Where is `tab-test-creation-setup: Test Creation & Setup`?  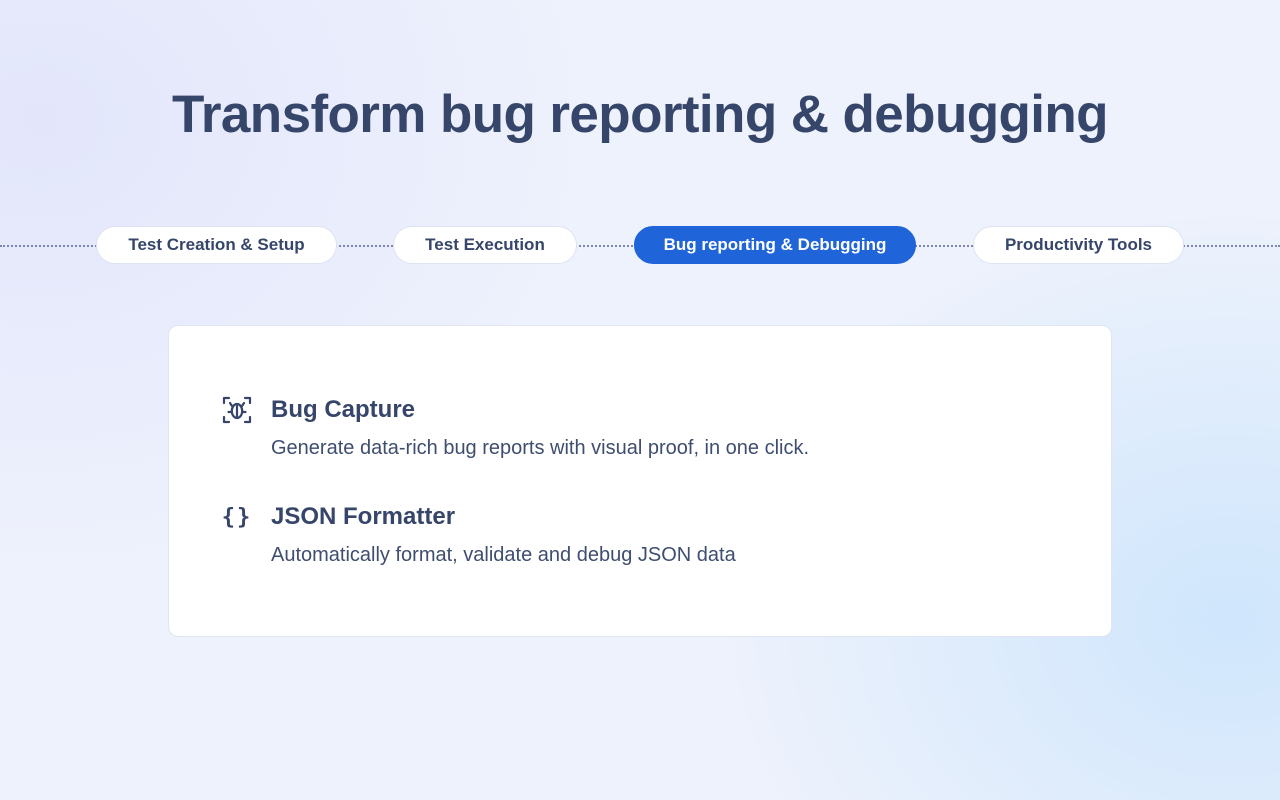 tab-test-creation-setup: Test Creation & Setup is located at coordinates (216, 245).